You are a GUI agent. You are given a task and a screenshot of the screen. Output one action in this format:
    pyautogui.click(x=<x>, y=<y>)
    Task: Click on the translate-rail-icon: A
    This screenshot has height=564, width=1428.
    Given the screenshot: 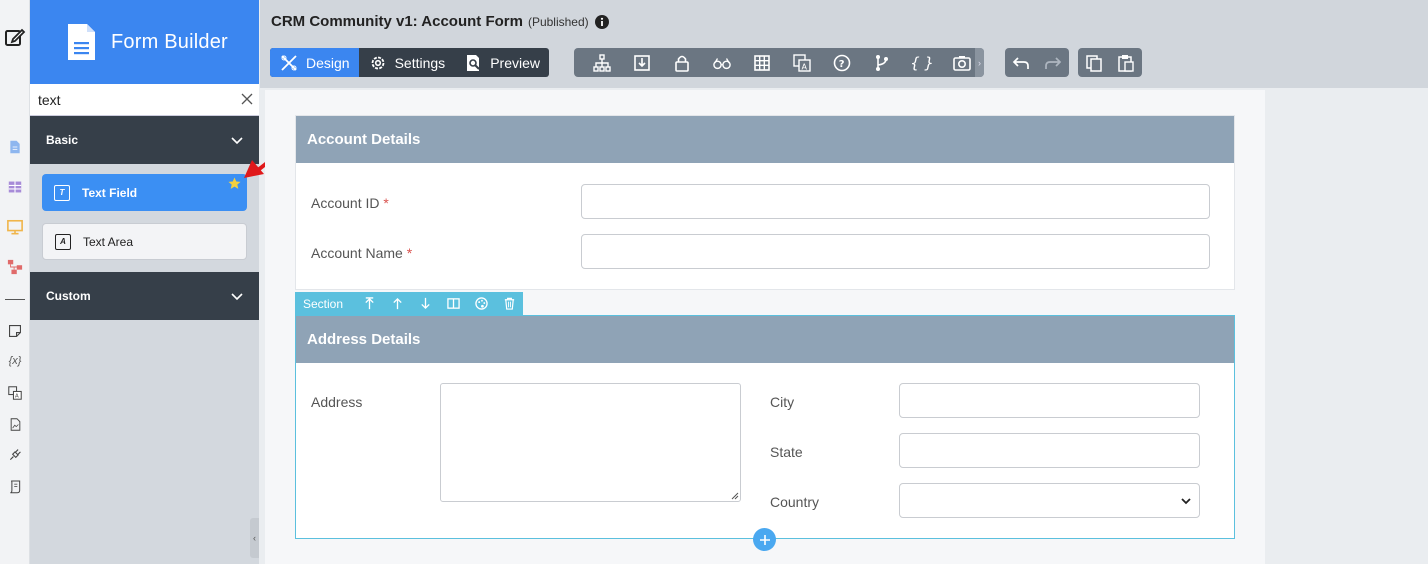 What is the action you would take?
    pyautogui.click(x=15, y=393)
    